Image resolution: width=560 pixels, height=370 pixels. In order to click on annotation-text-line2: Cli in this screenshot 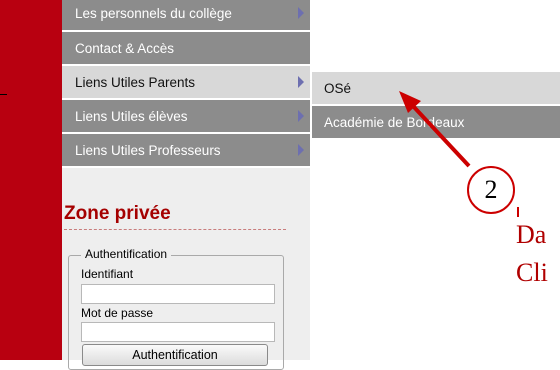, I will do `click(532, 272)`.